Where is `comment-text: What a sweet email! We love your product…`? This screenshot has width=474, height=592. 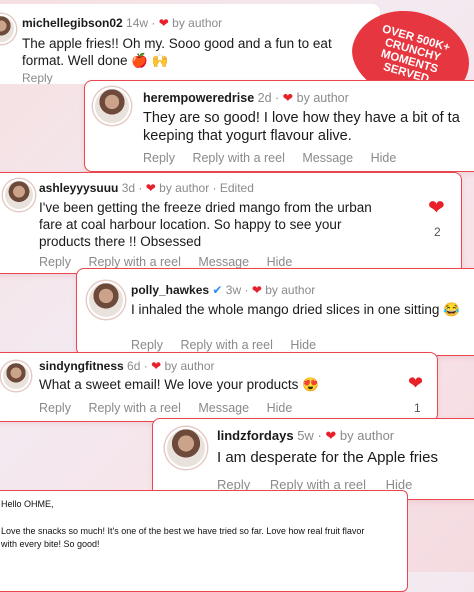
comment-text: What a sweet email! We love your product… is located at coordinates (179, 384).